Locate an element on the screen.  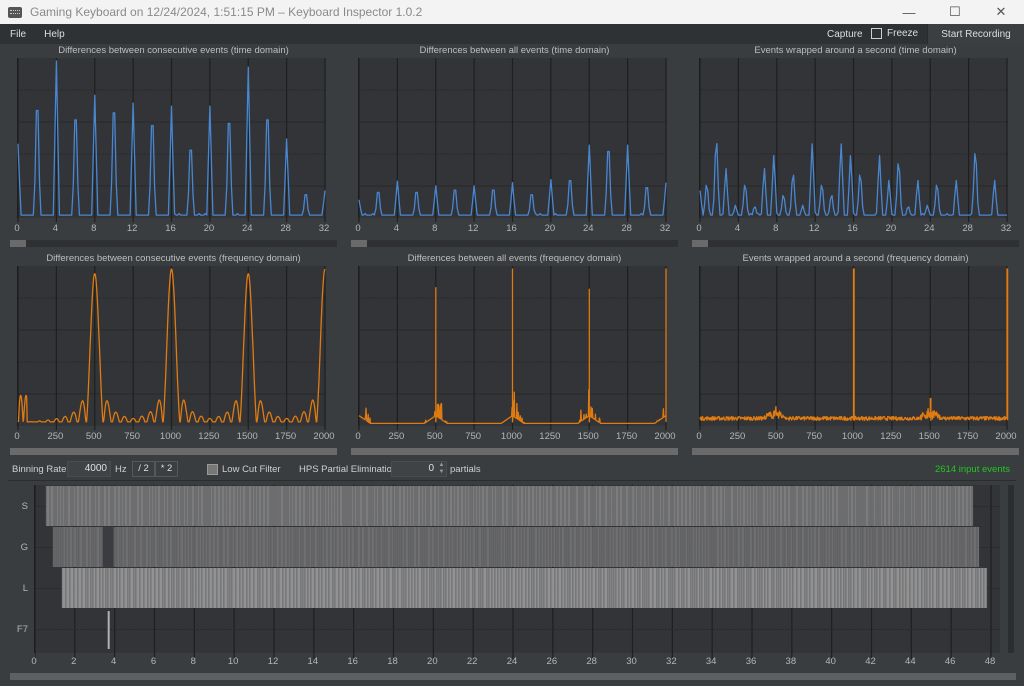
x-tick-label: 34 is located at coordinates (711, 661).